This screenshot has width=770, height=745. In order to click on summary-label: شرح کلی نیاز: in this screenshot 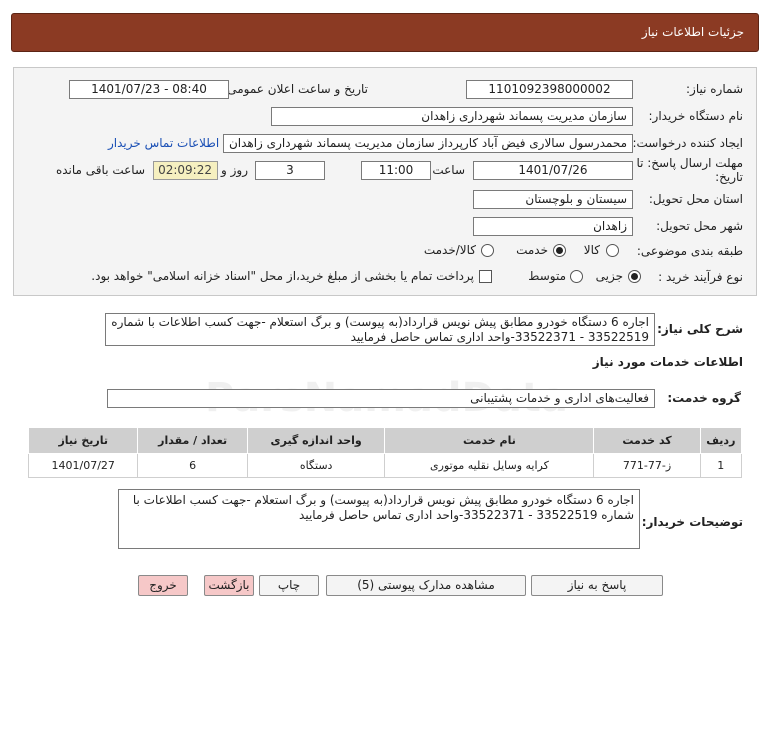, I will do `click(700, 329)`.